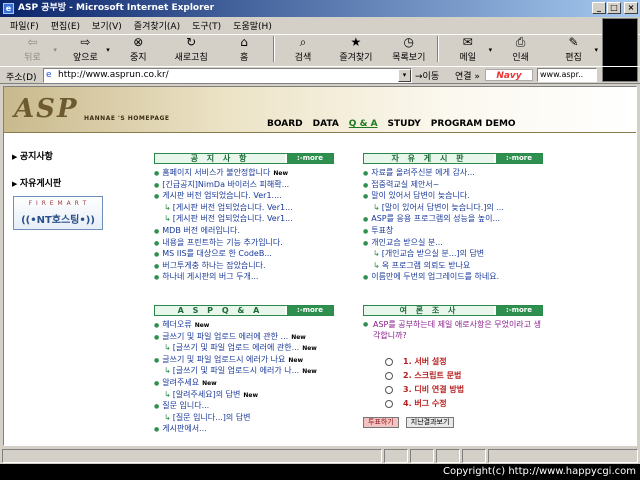 This screenshot has width=640, height=480. Describe the element at coordinates (467, 50) in the screenshot. I see `mail-button: ✉ 메일 ▾` at that location.